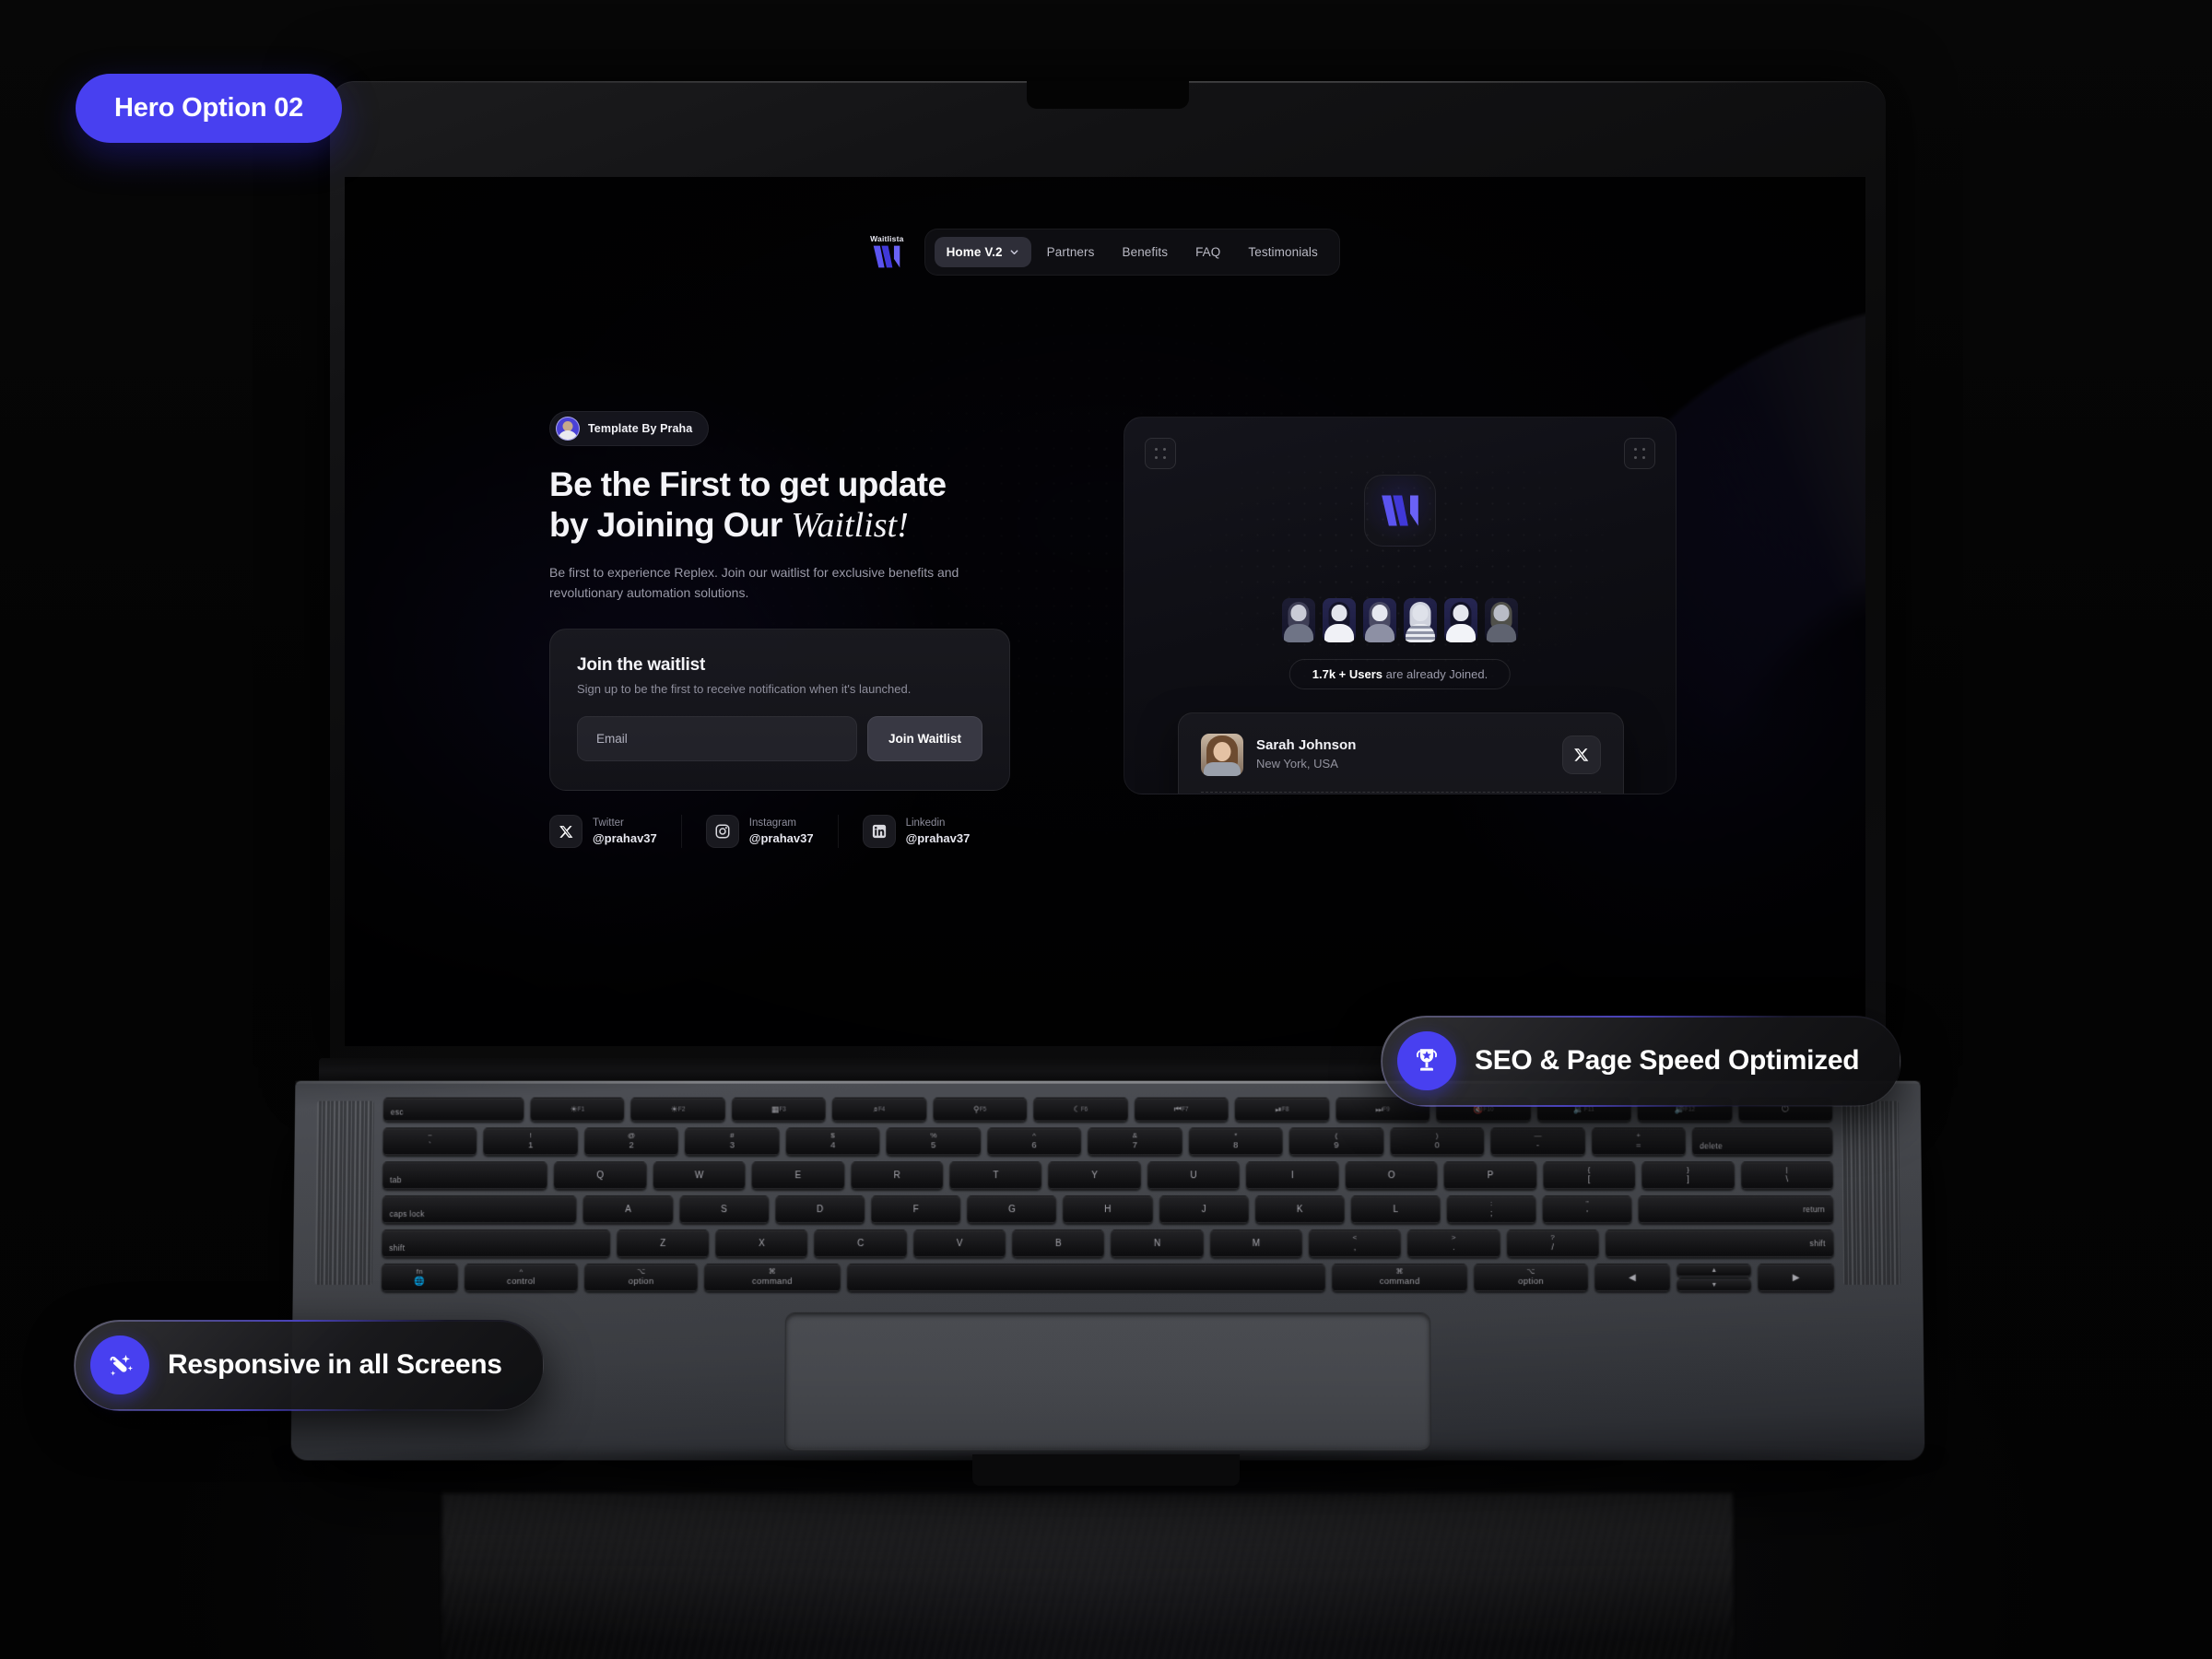 Image resolution: width=2212 pixels, height=1659 pixels. What do you see at coordinates (820, 1209) in the screenshot?
I see `key-d: D` at bounding box center [820, 1209].